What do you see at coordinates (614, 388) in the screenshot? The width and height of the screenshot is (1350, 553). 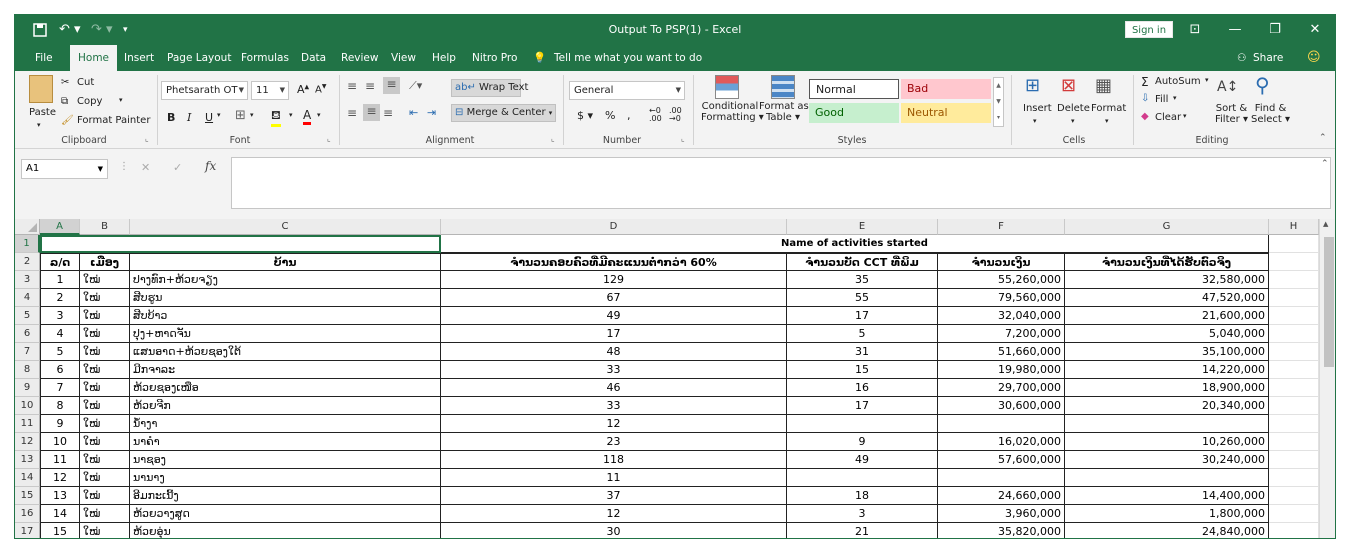 I see `families-cell: 46` at bounding box center [614, 388].